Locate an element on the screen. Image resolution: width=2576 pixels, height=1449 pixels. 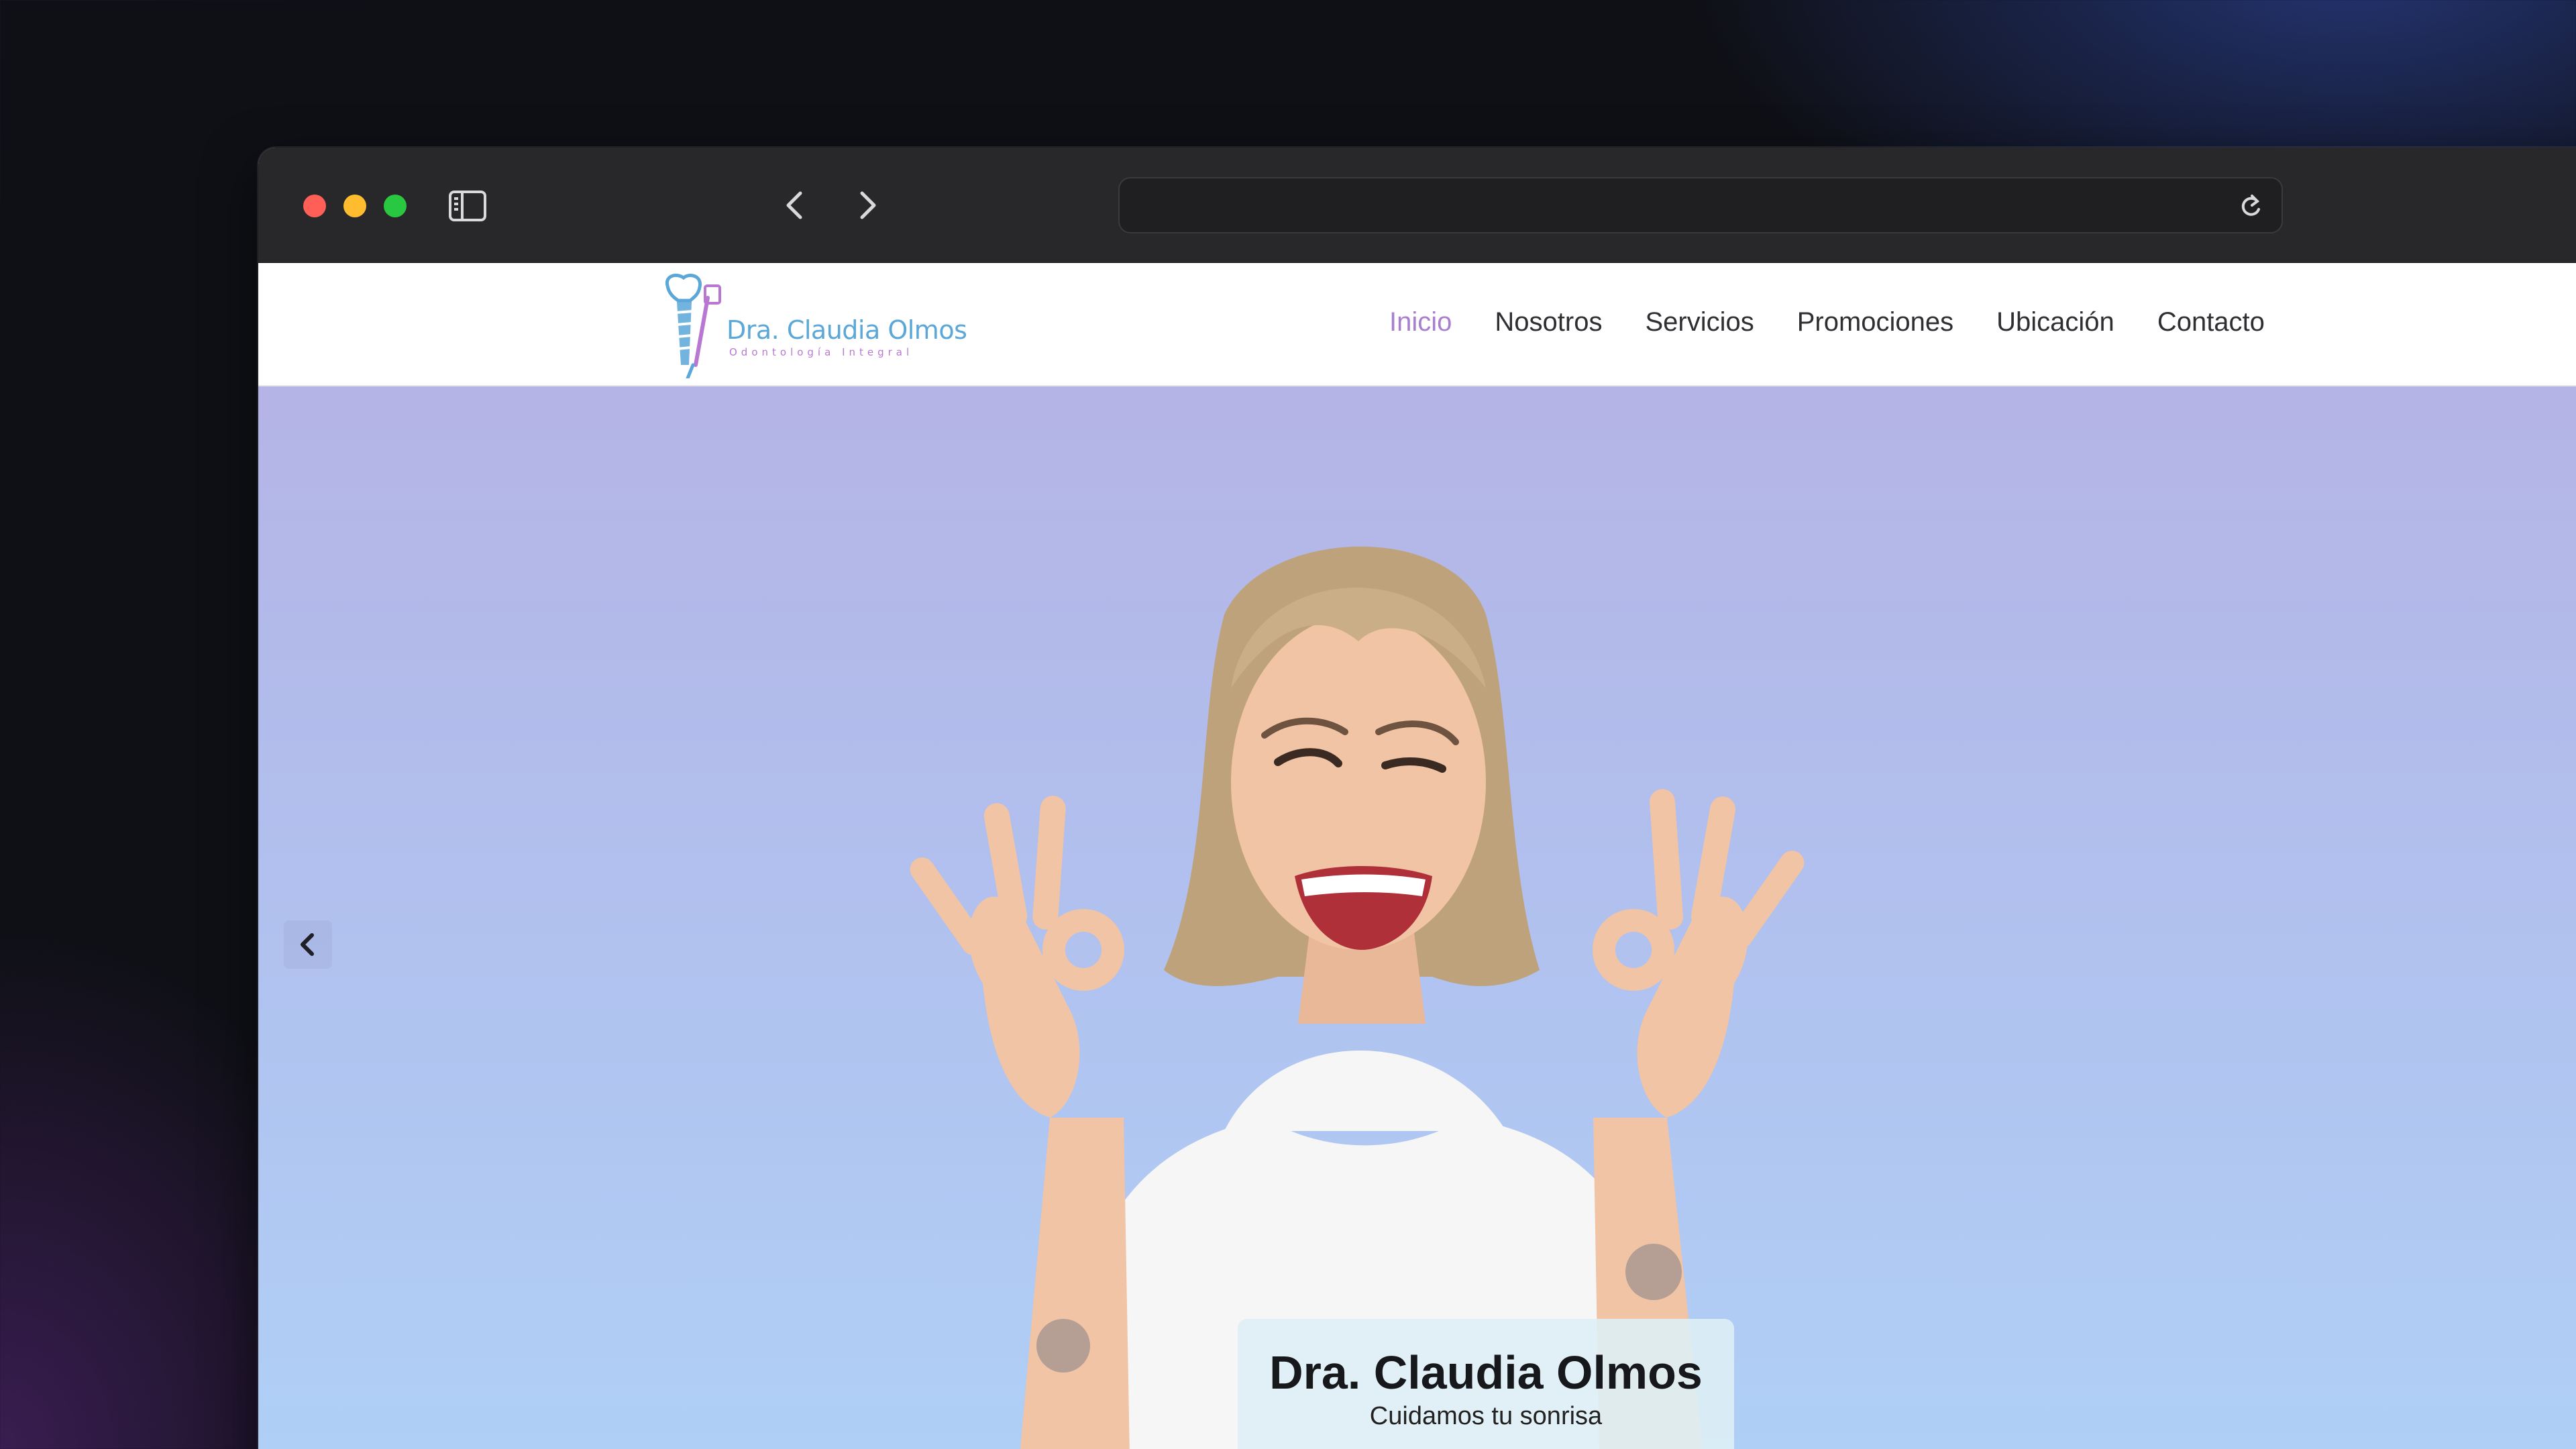
nav-servicios: Servicios is located at coordinates (1699, 322).